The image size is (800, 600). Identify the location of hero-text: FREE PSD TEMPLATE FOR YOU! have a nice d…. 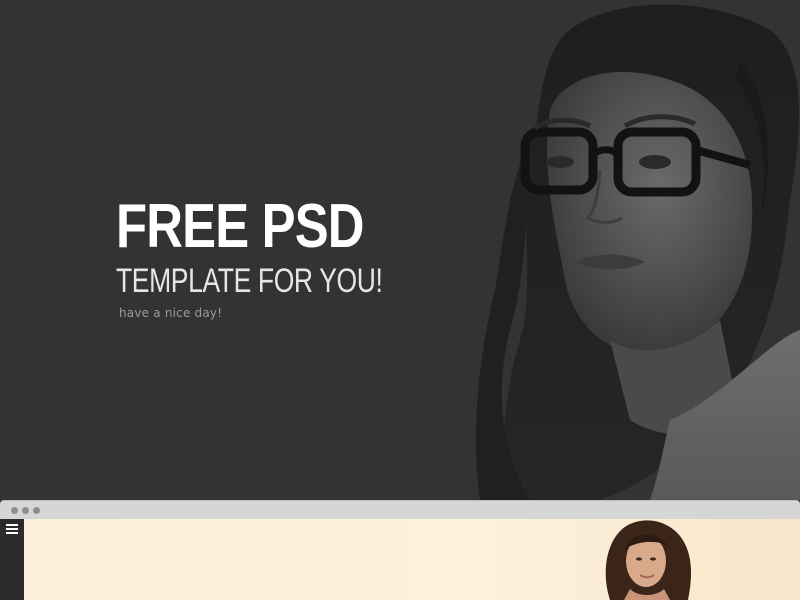
(281, 256).